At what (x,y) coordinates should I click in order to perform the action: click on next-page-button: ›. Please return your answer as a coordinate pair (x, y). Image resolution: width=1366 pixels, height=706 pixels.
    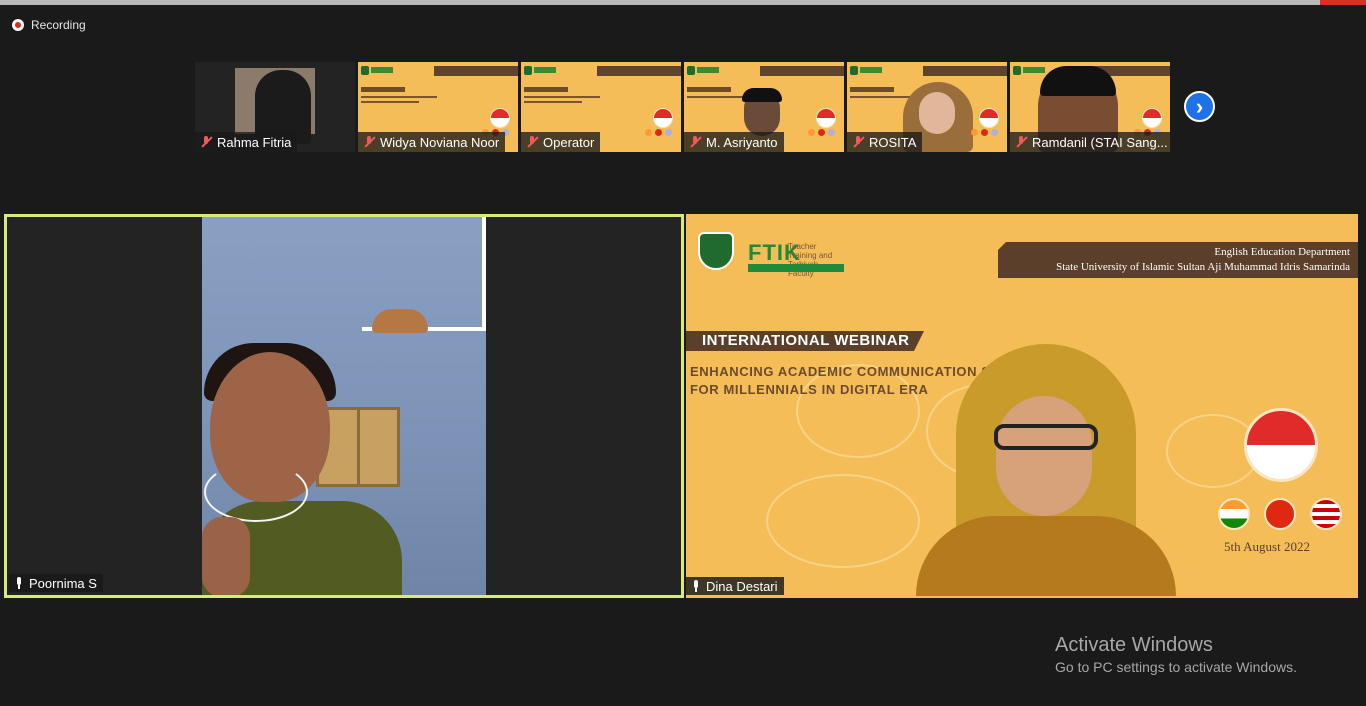
    Looking at the image, I should click on (1199, 106).